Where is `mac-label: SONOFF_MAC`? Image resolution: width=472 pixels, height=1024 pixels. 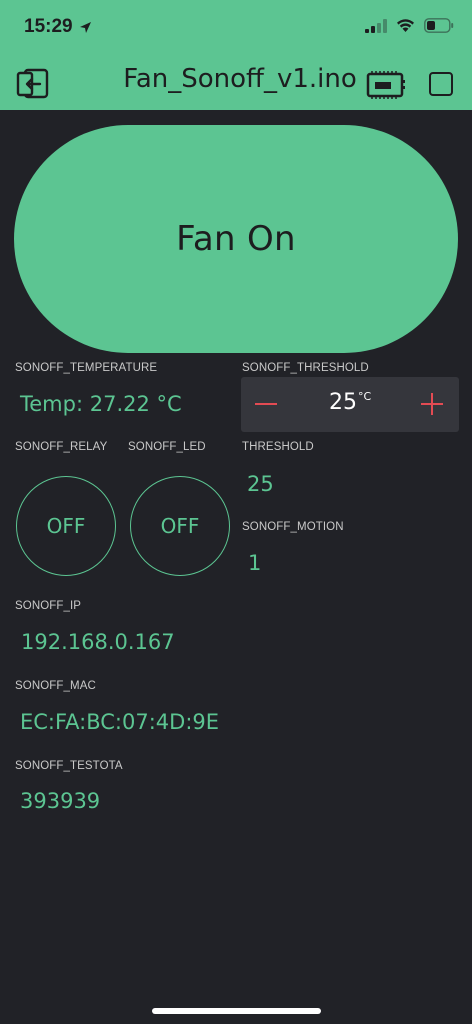 mac-label: SONOFF_MAC is located at coordinates (55, 686).